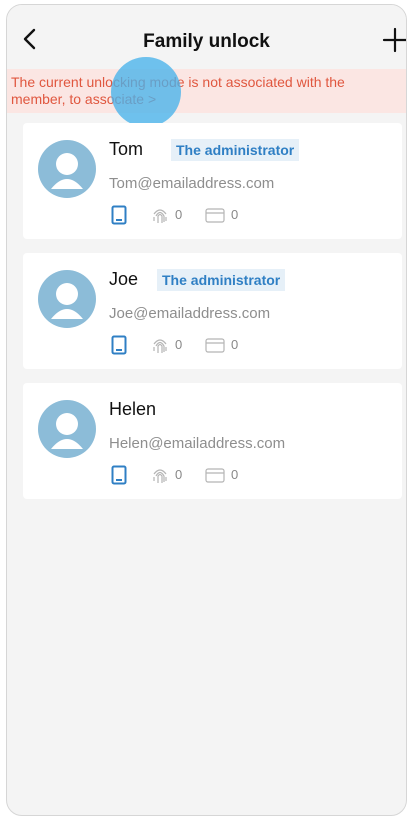 Image resolution: width=412 pixels, height=820 pixels. I want to click on page-title: Family unlock, so click(206, 41).